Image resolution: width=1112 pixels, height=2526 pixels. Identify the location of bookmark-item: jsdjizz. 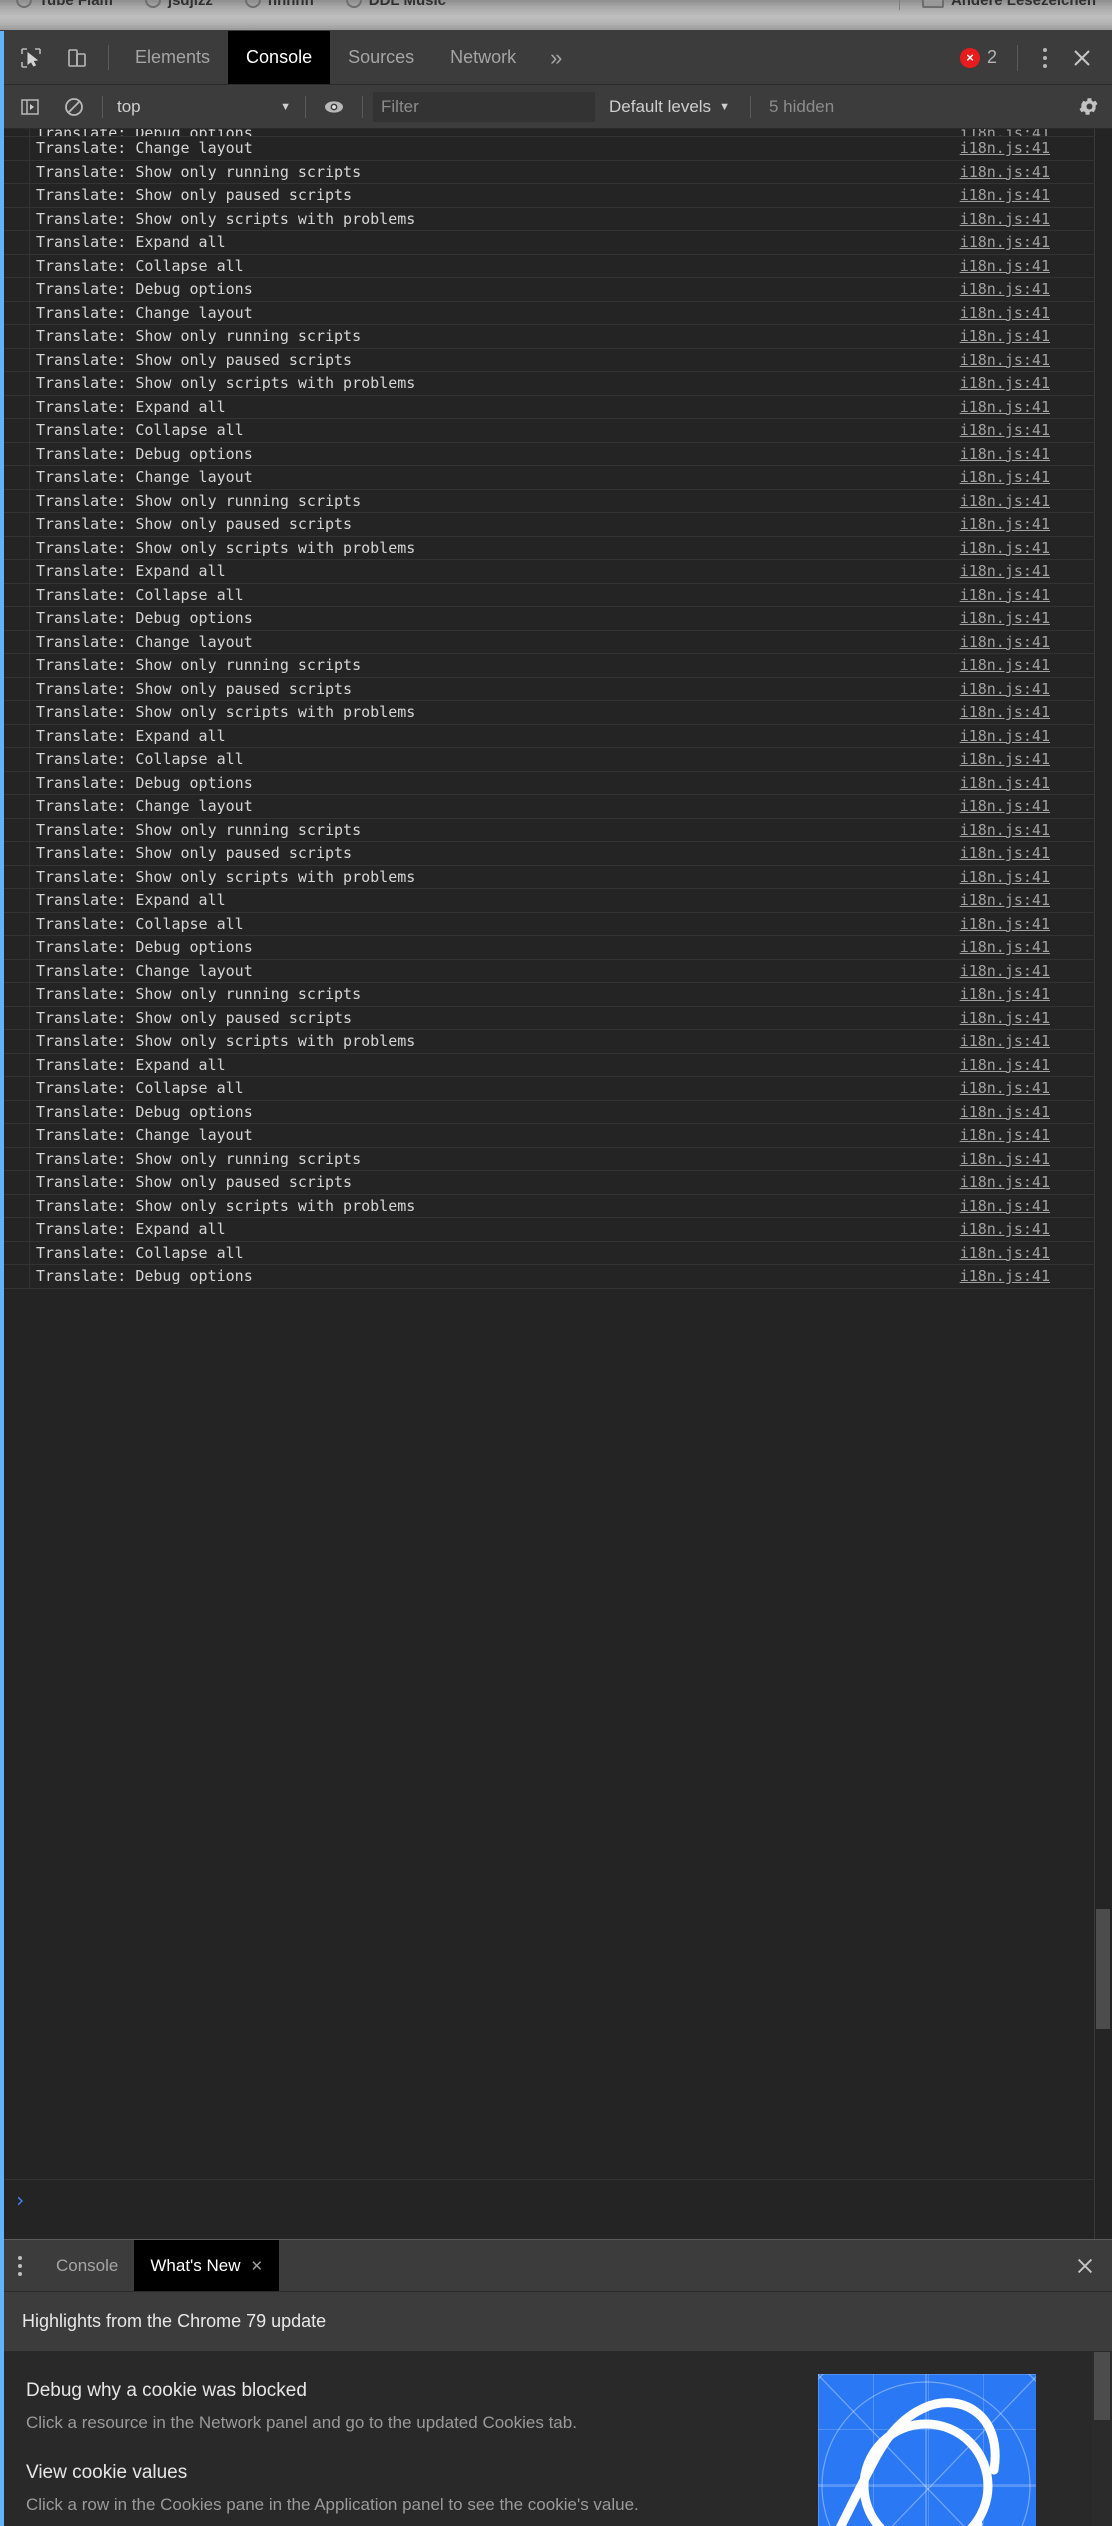
(179, 4).